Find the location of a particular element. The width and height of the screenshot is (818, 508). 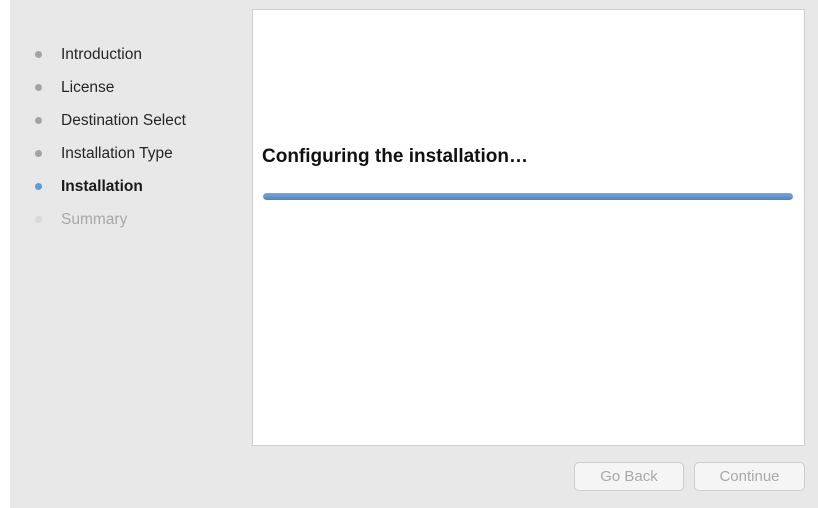

installation-progress-bar is located at coordinates (528, 196).